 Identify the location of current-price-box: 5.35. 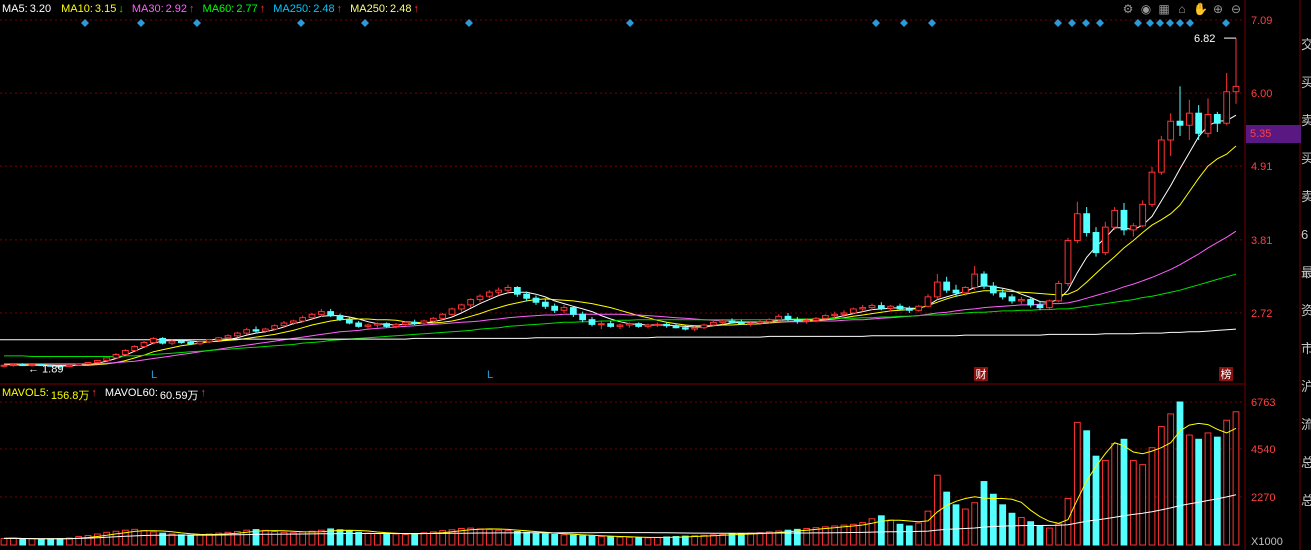
(1273, 134).